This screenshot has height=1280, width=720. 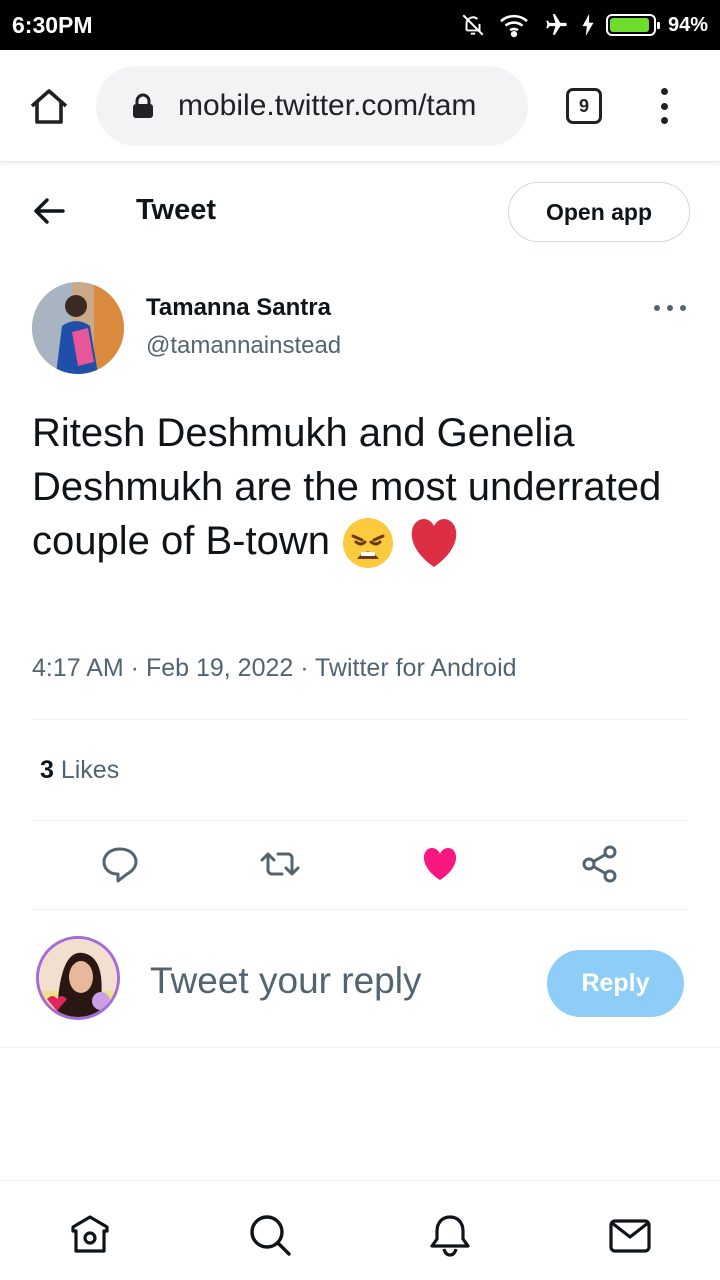 What do you see at coordinates (360, 25) in the screenshot?
I see `status-bar: 6:30PM 94%` at bounding box center [360, 25].